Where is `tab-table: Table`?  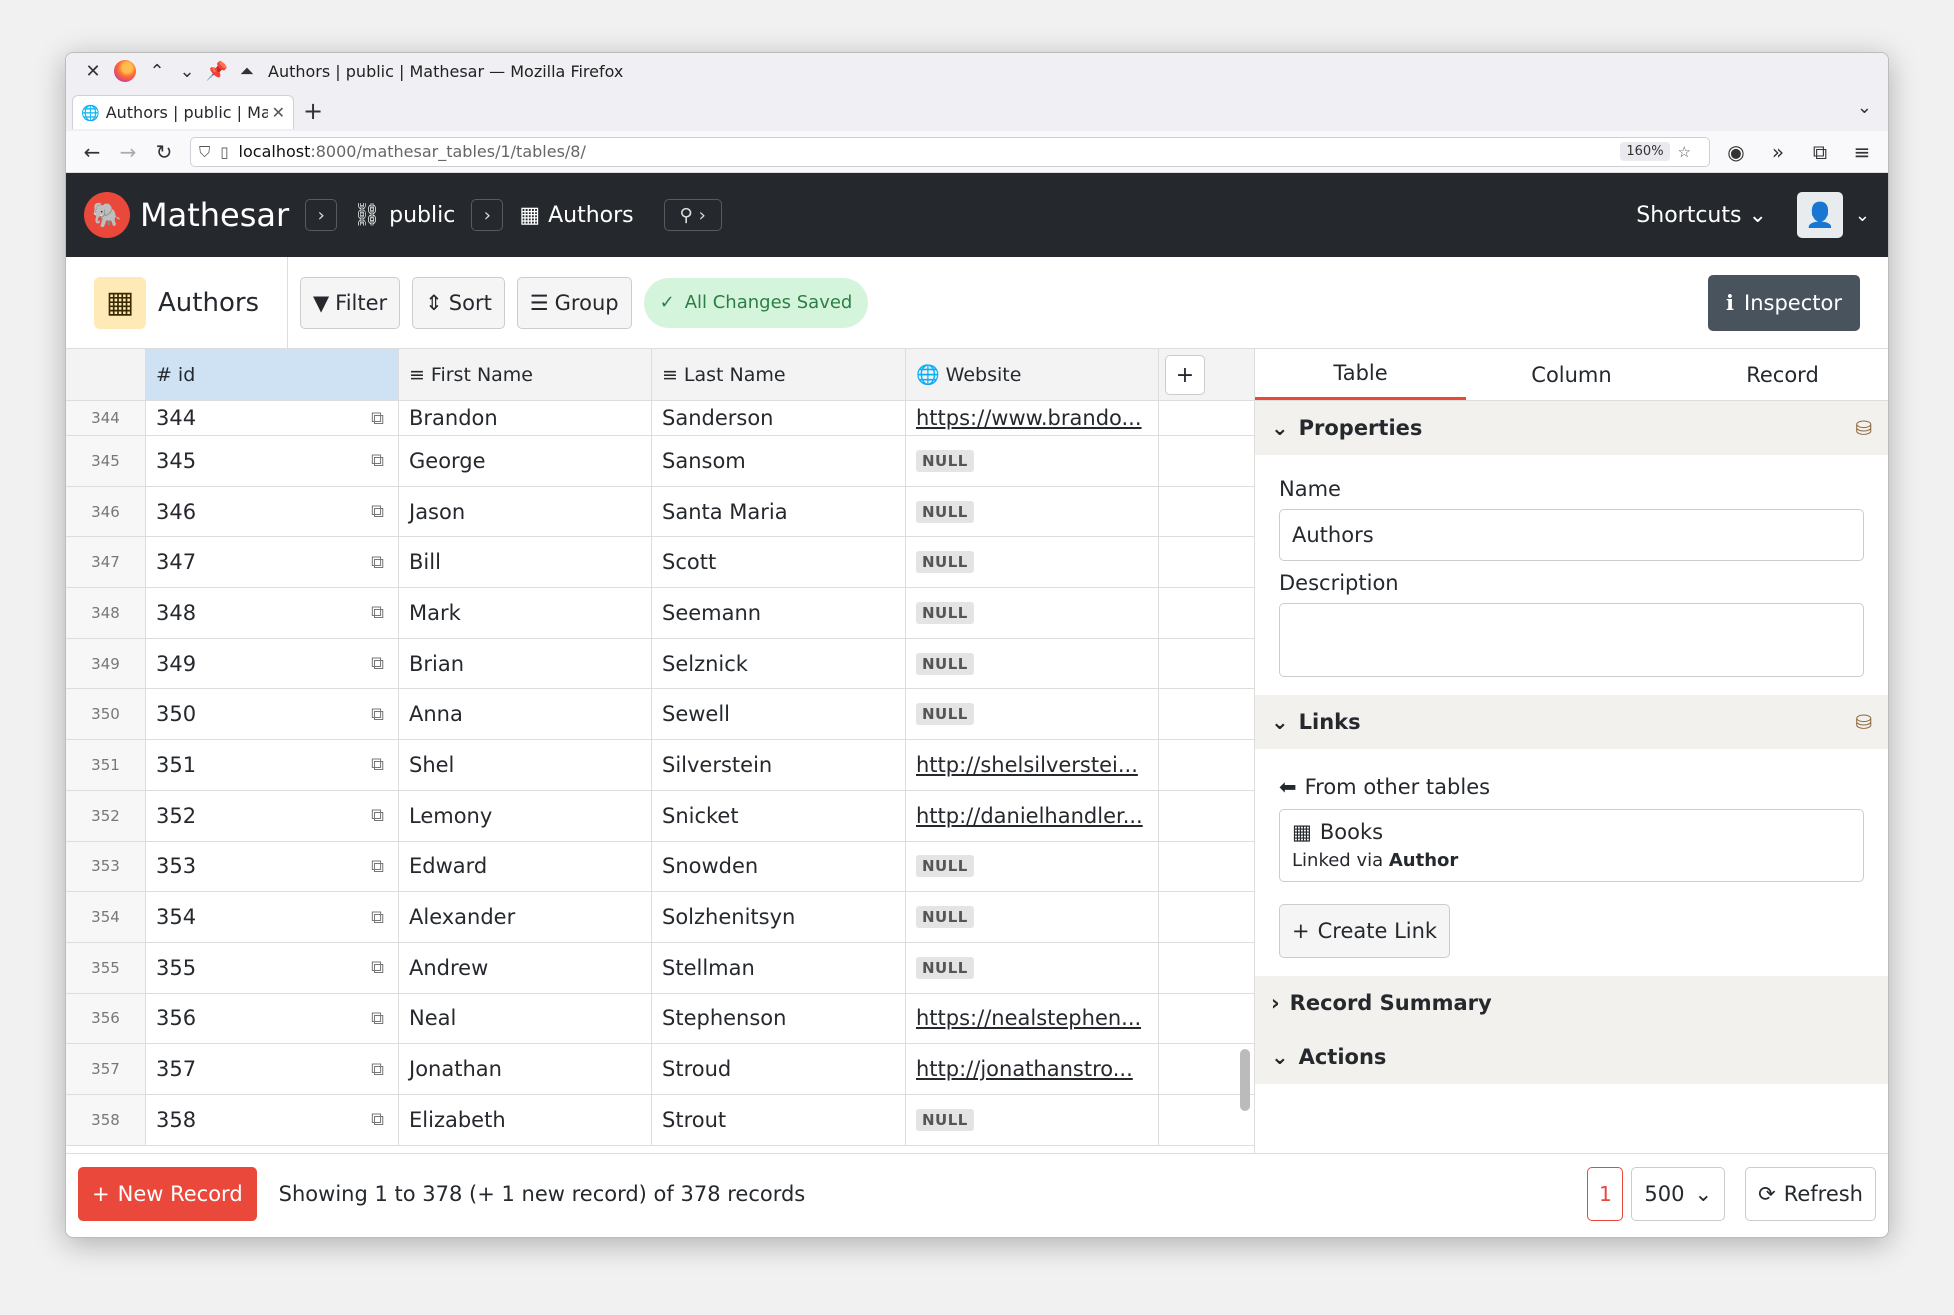 tab-table: Table is located at coordinates (1360, 374).